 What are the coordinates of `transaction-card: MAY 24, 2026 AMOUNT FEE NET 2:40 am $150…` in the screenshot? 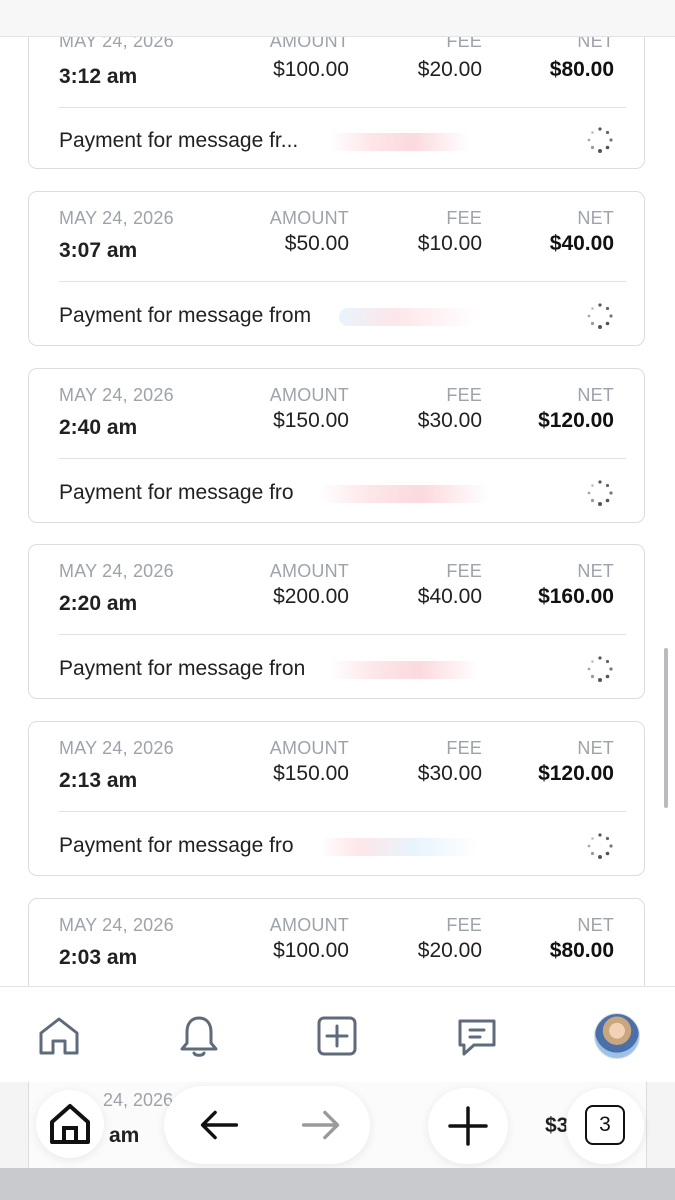 It's located at (336, 445).